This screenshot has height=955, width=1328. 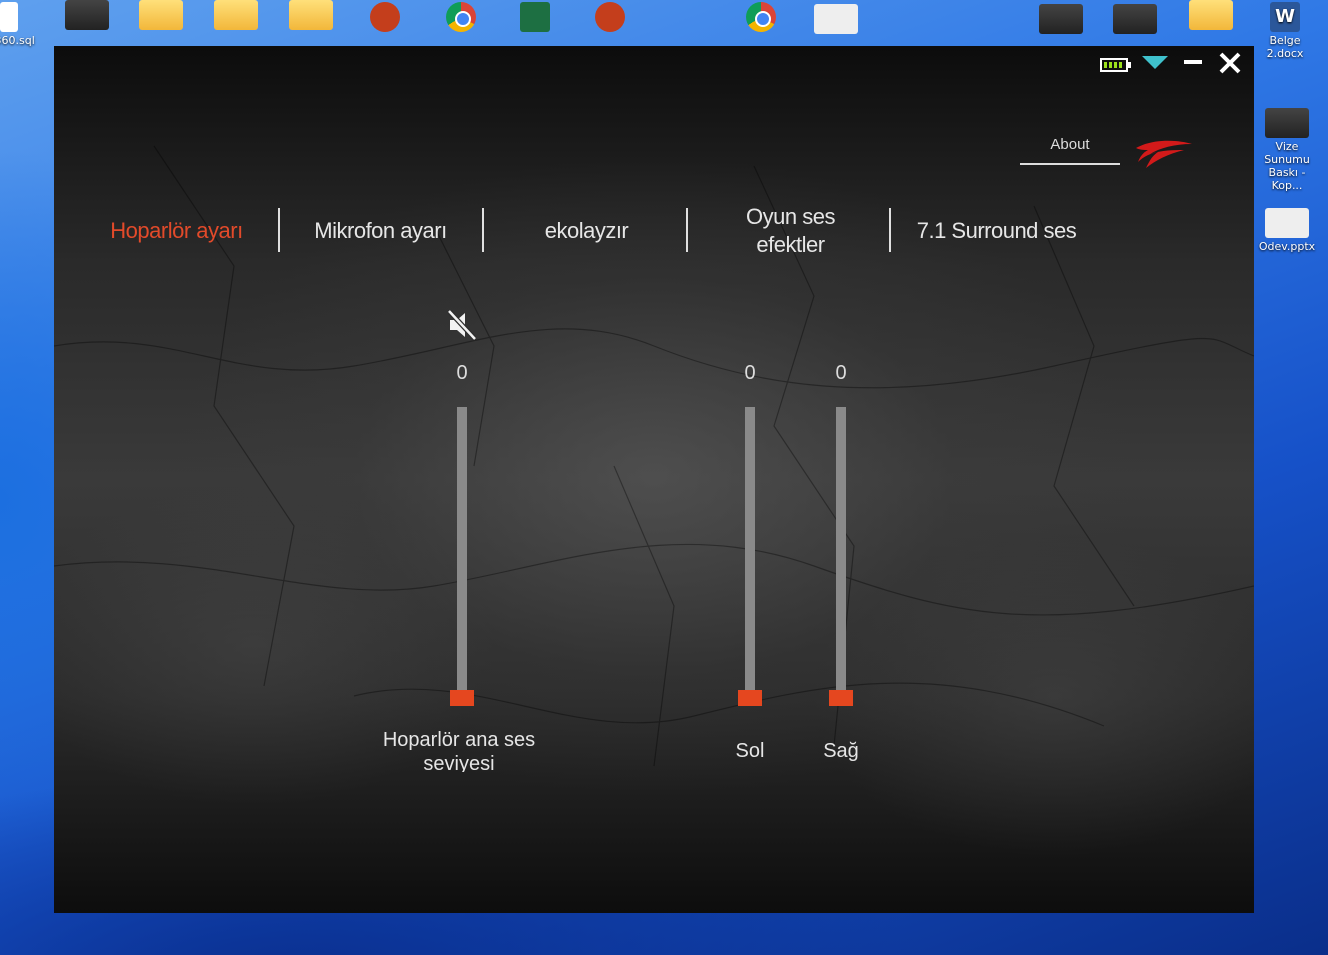 I want to click on brand-logo-icon, so click(x=1164, y=154).